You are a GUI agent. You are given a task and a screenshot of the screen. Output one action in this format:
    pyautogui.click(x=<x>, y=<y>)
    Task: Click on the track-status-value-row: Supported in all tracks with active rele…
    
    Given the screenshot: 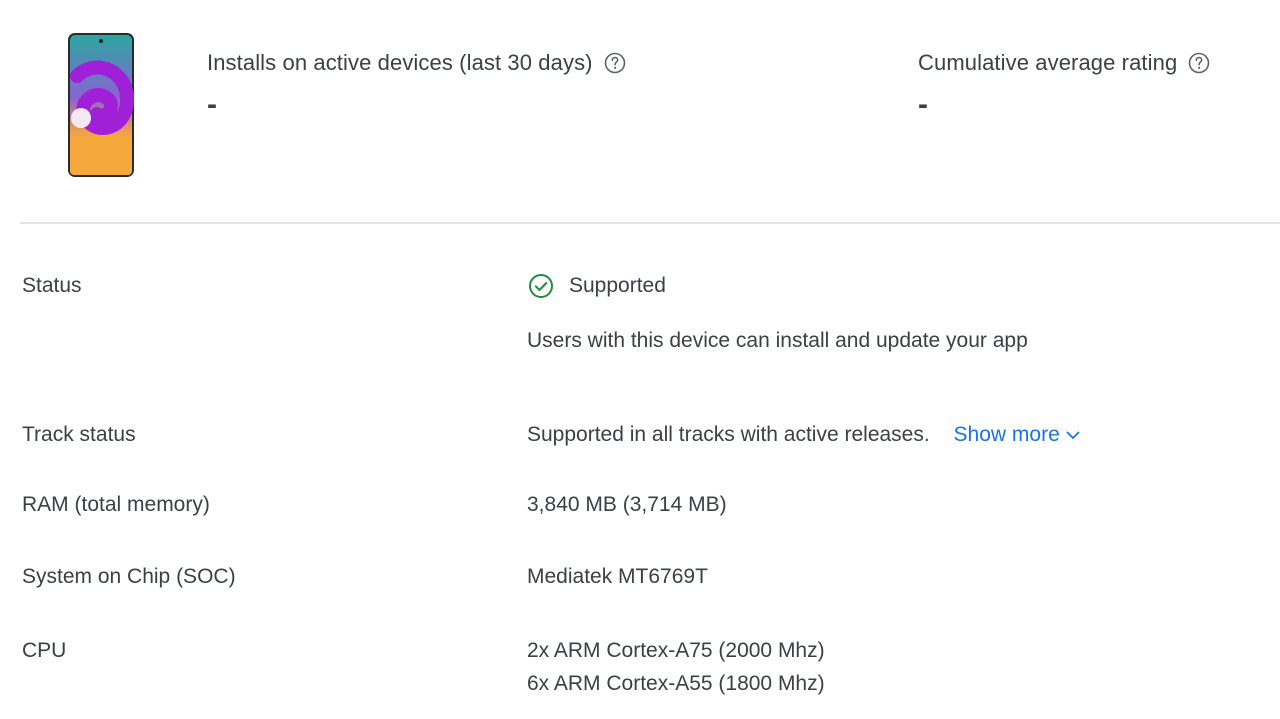 What is the action you would take?
    pyautogui.click(x=804, y=435)
    